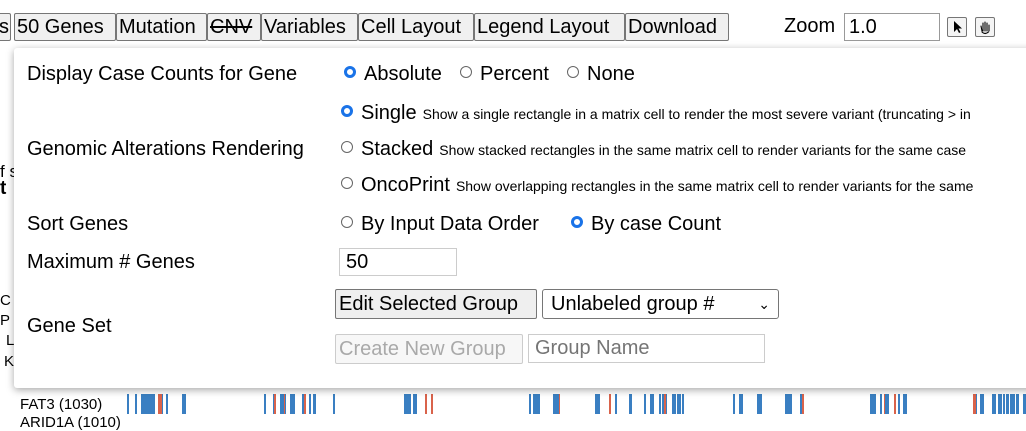 Image resolution: width=1026 pixels, height=431 pixels. Describe the element at coordinates (165, 149) in the screenshot. I see `rendering-label: Genomic Alterations Rendering` at that location.